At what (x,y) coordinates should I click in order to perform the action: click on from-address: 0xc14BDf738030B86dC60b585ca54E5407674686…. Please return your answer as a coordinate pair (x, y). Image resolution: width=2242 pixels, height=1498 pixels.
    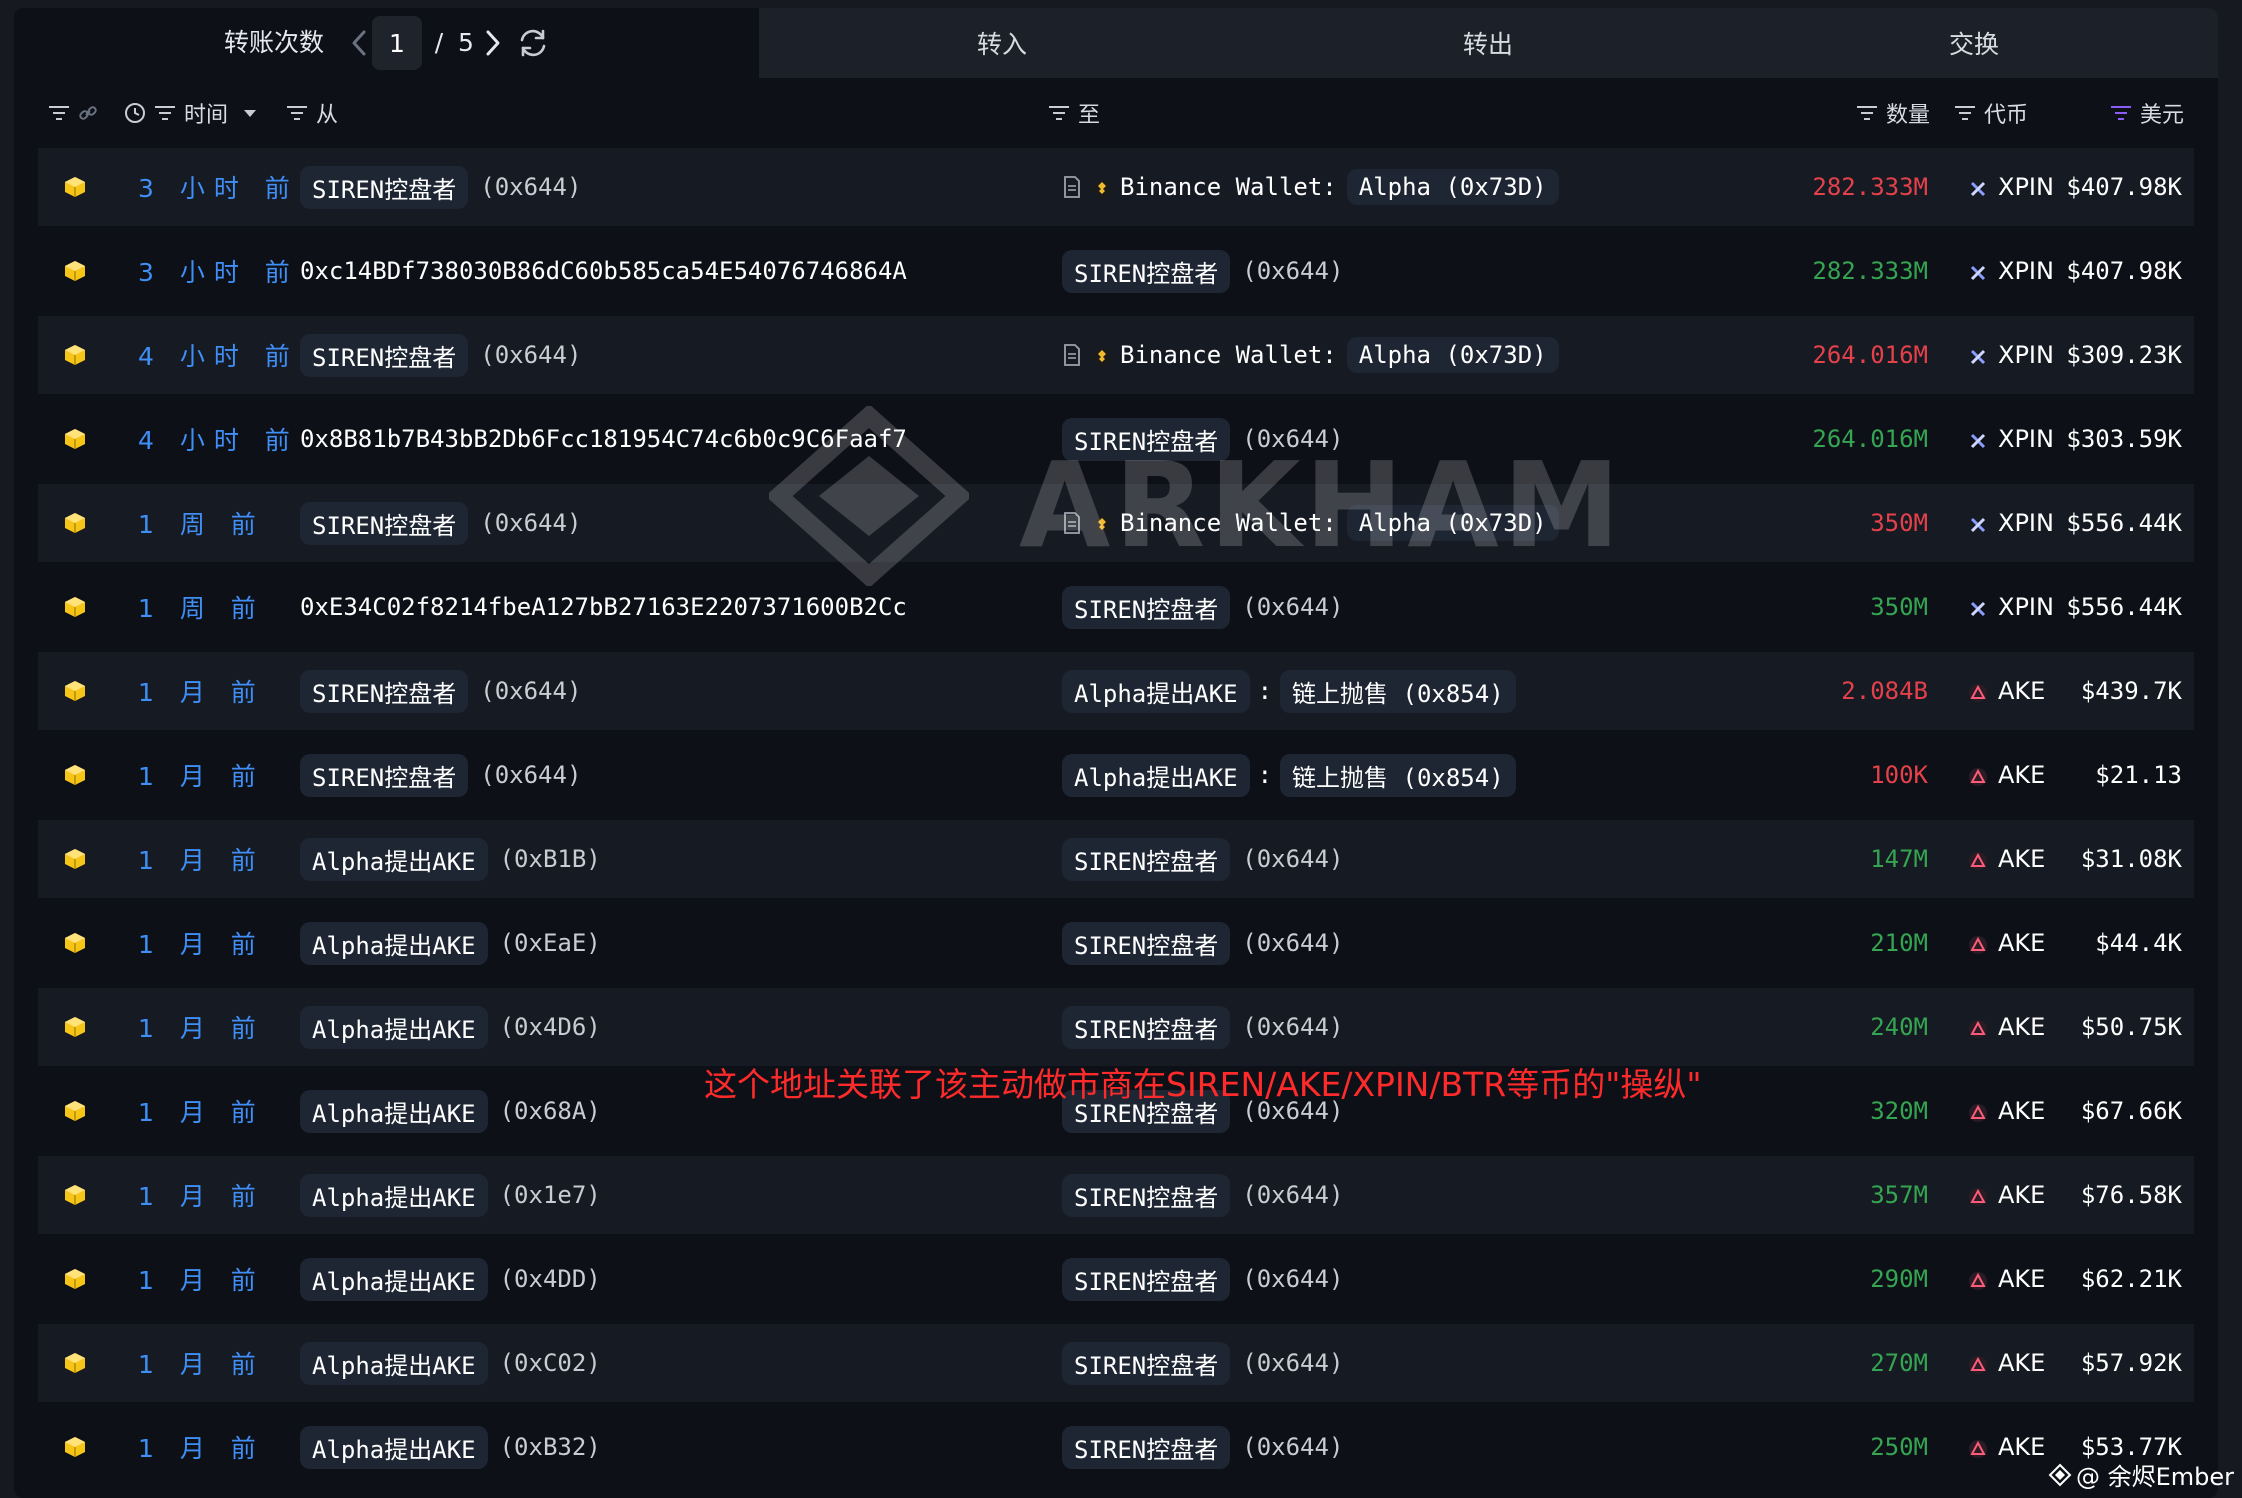
    Looking at the image, I should click on (603, 271).